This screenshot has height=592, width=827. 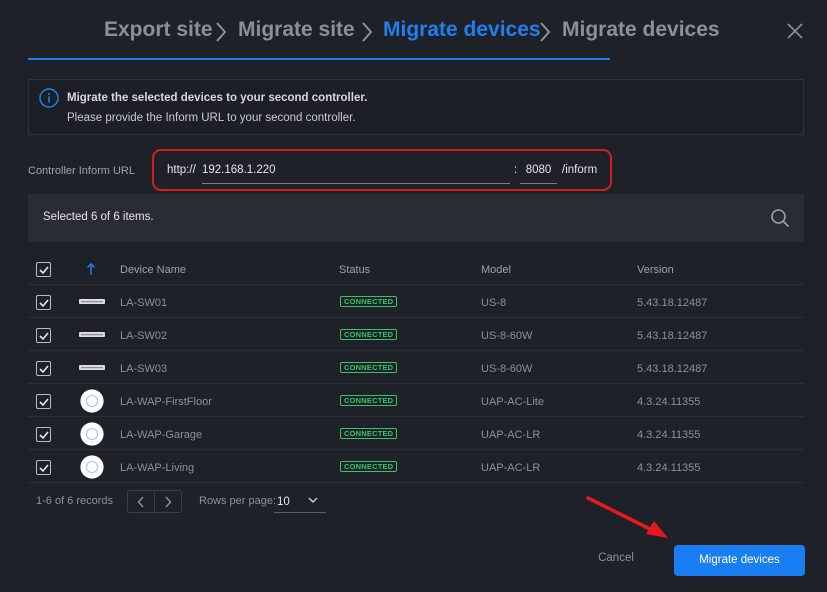 What do you see at coordinates (283, 502) in the screenshot?
I see `rows-per-page-value: 10` at bounding box center [283, 502].